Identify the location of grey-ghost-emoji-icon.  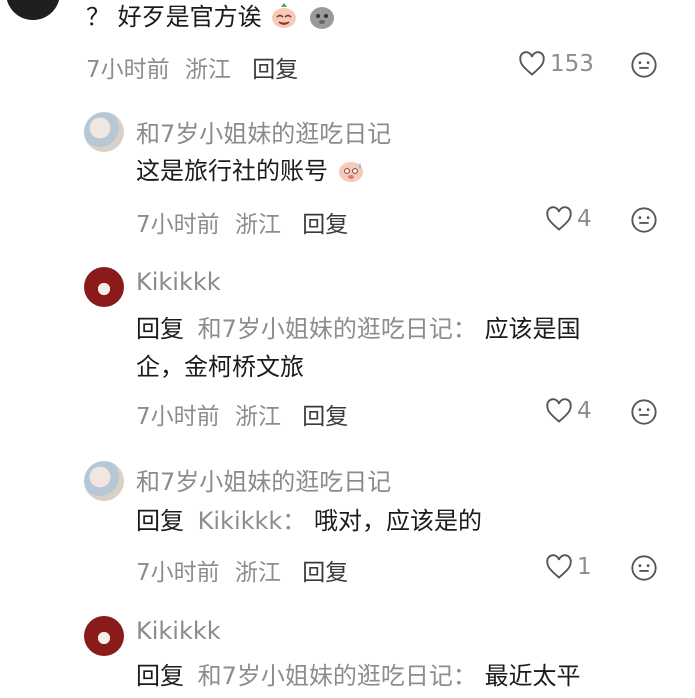
(321, 18).